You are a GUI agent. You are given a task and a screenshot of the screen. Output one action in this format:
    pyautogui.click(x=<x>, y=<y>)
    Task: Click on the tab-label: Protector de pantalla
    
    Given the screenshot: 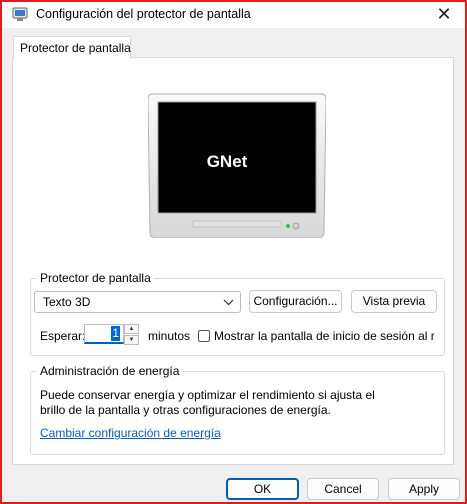 What is the action you would take?
    pyautogui.click(x=75, y=48)
    